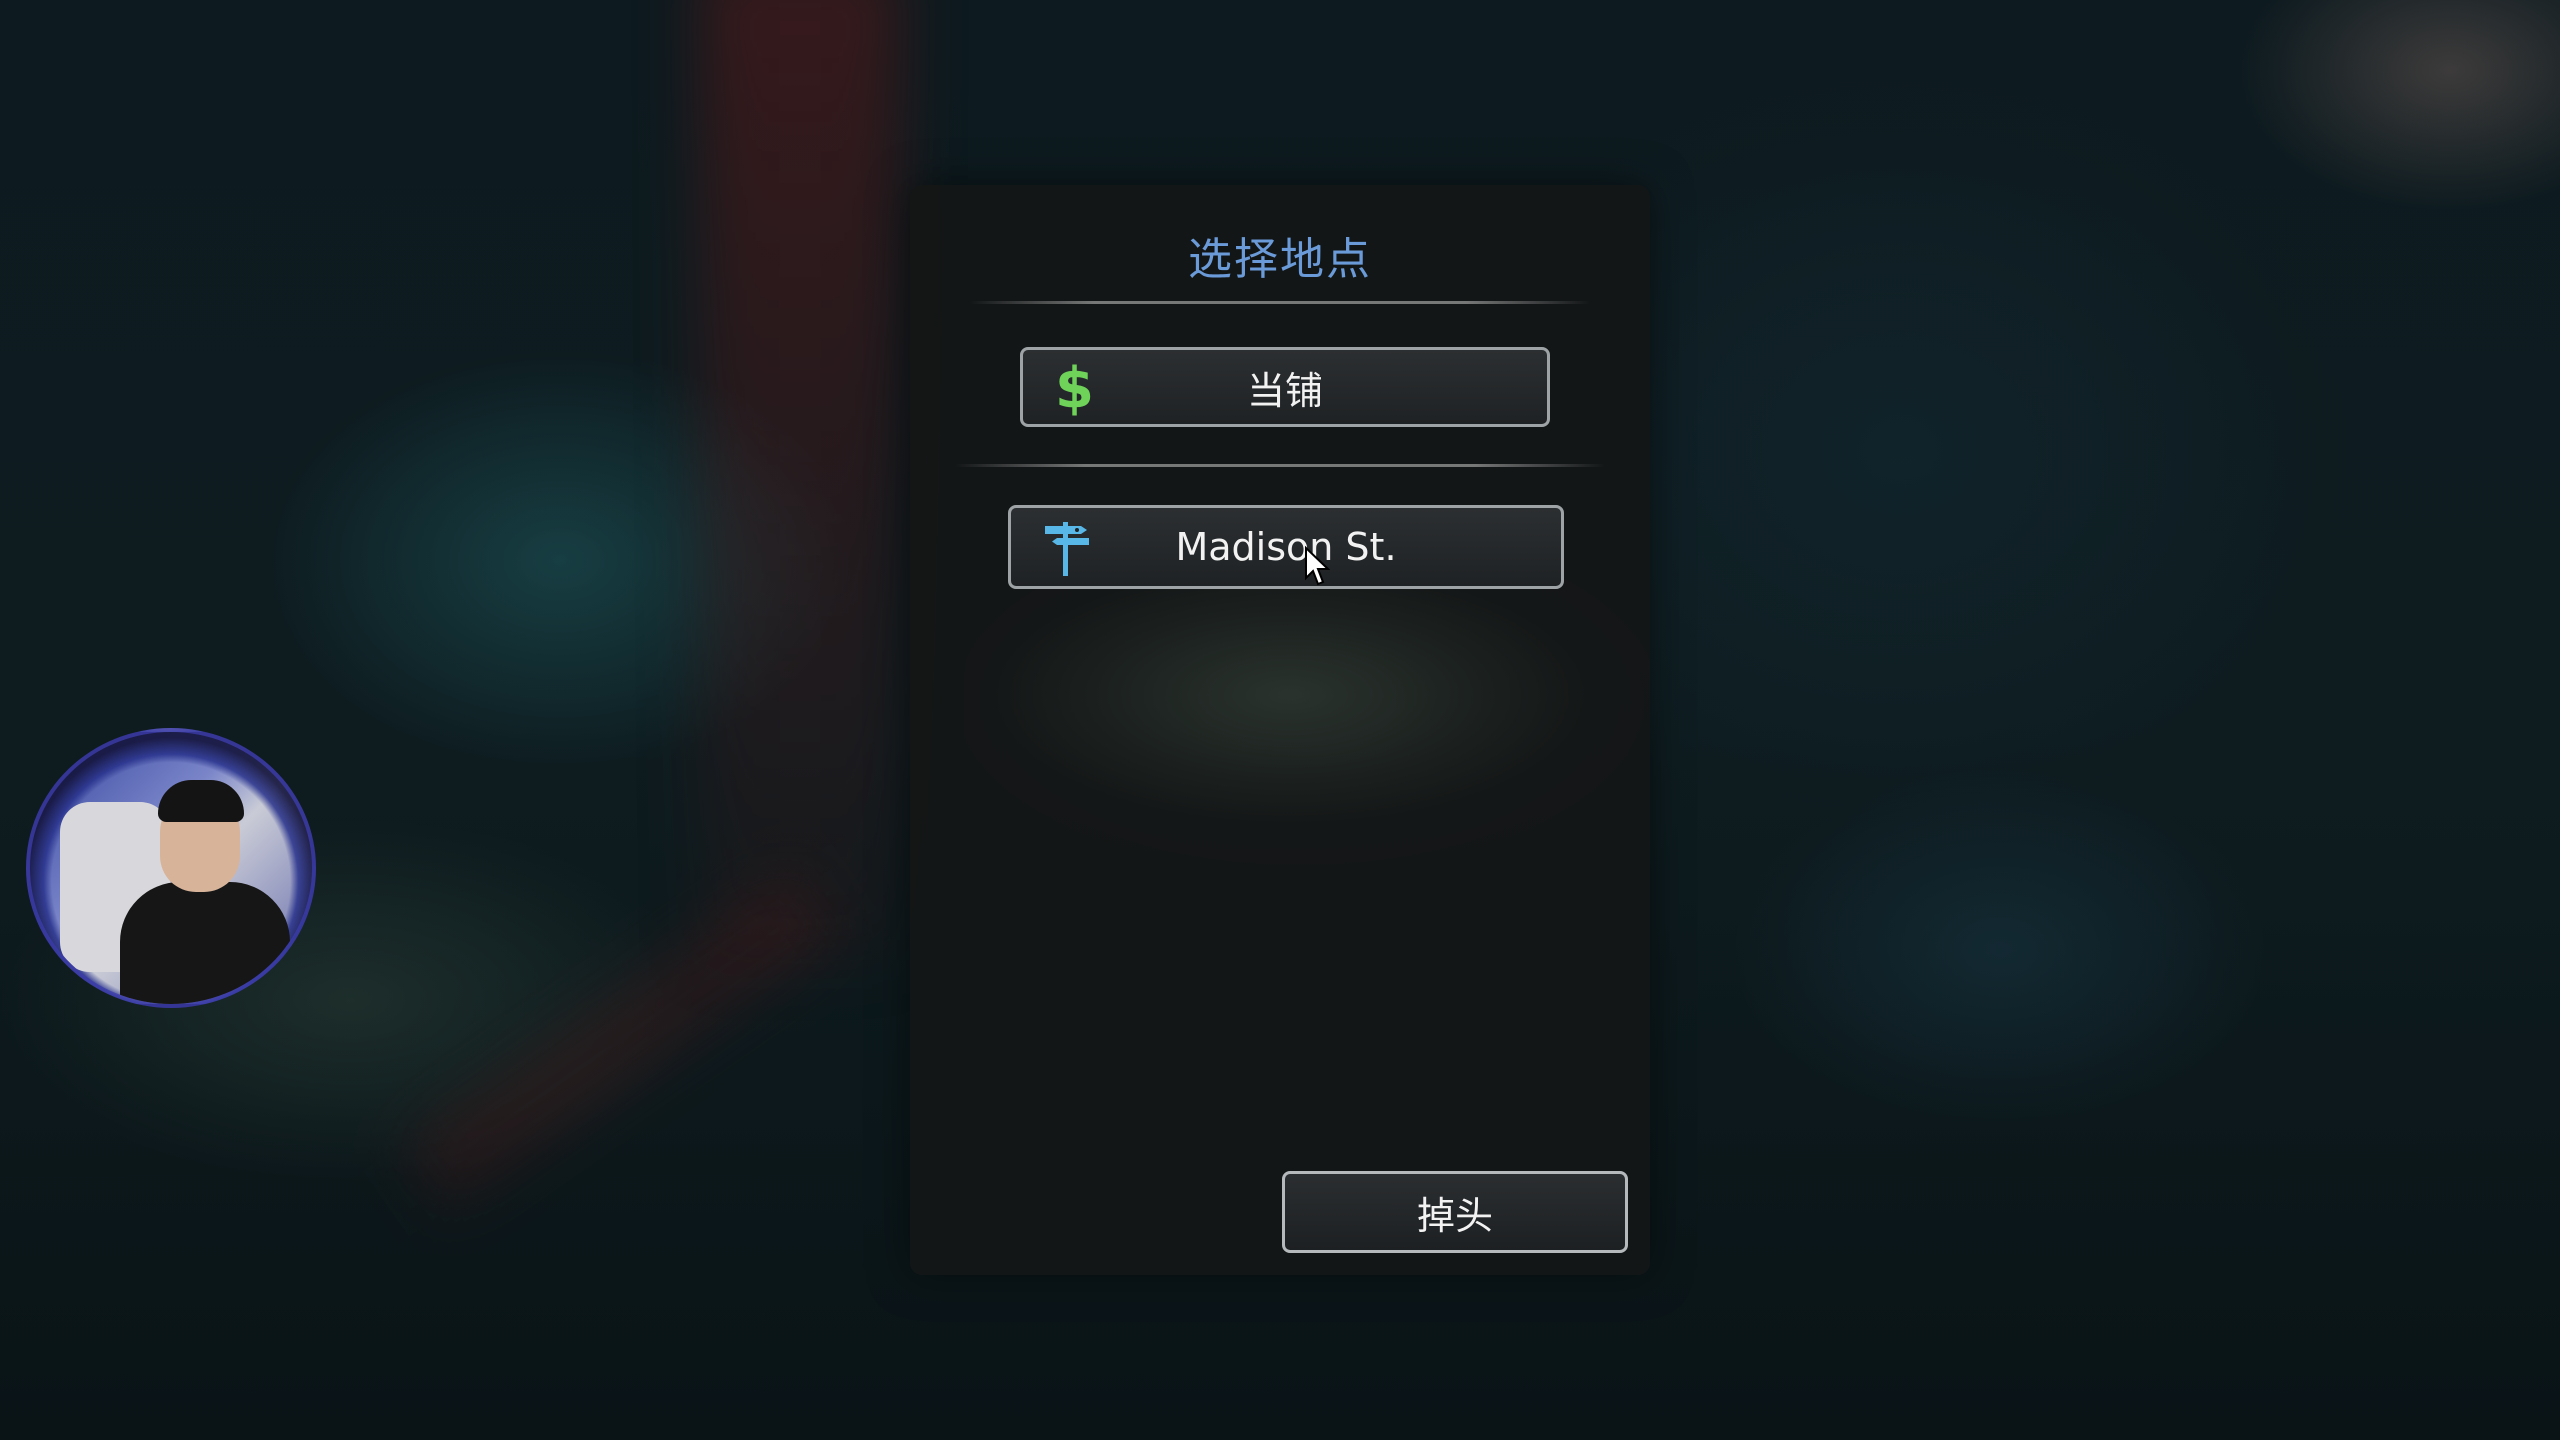 This screenshot has width=2560, height=1440. Describe the element at coordinates (201, 801) in the screenshot. I see `webcam-person-hair` at that location.